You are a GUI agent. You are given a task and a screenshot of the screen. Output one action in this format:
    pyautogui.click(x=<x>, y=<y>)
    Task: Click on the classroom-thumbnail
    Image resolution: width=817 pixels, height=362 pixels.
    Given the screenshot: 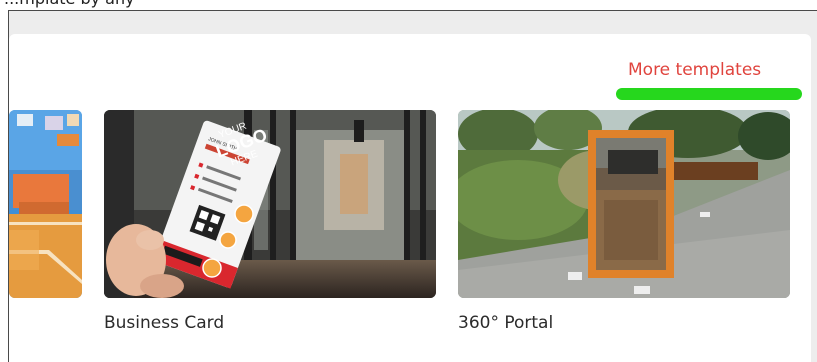 What is the action you would take?
    pyautogui.click(x=45, y=204)
    